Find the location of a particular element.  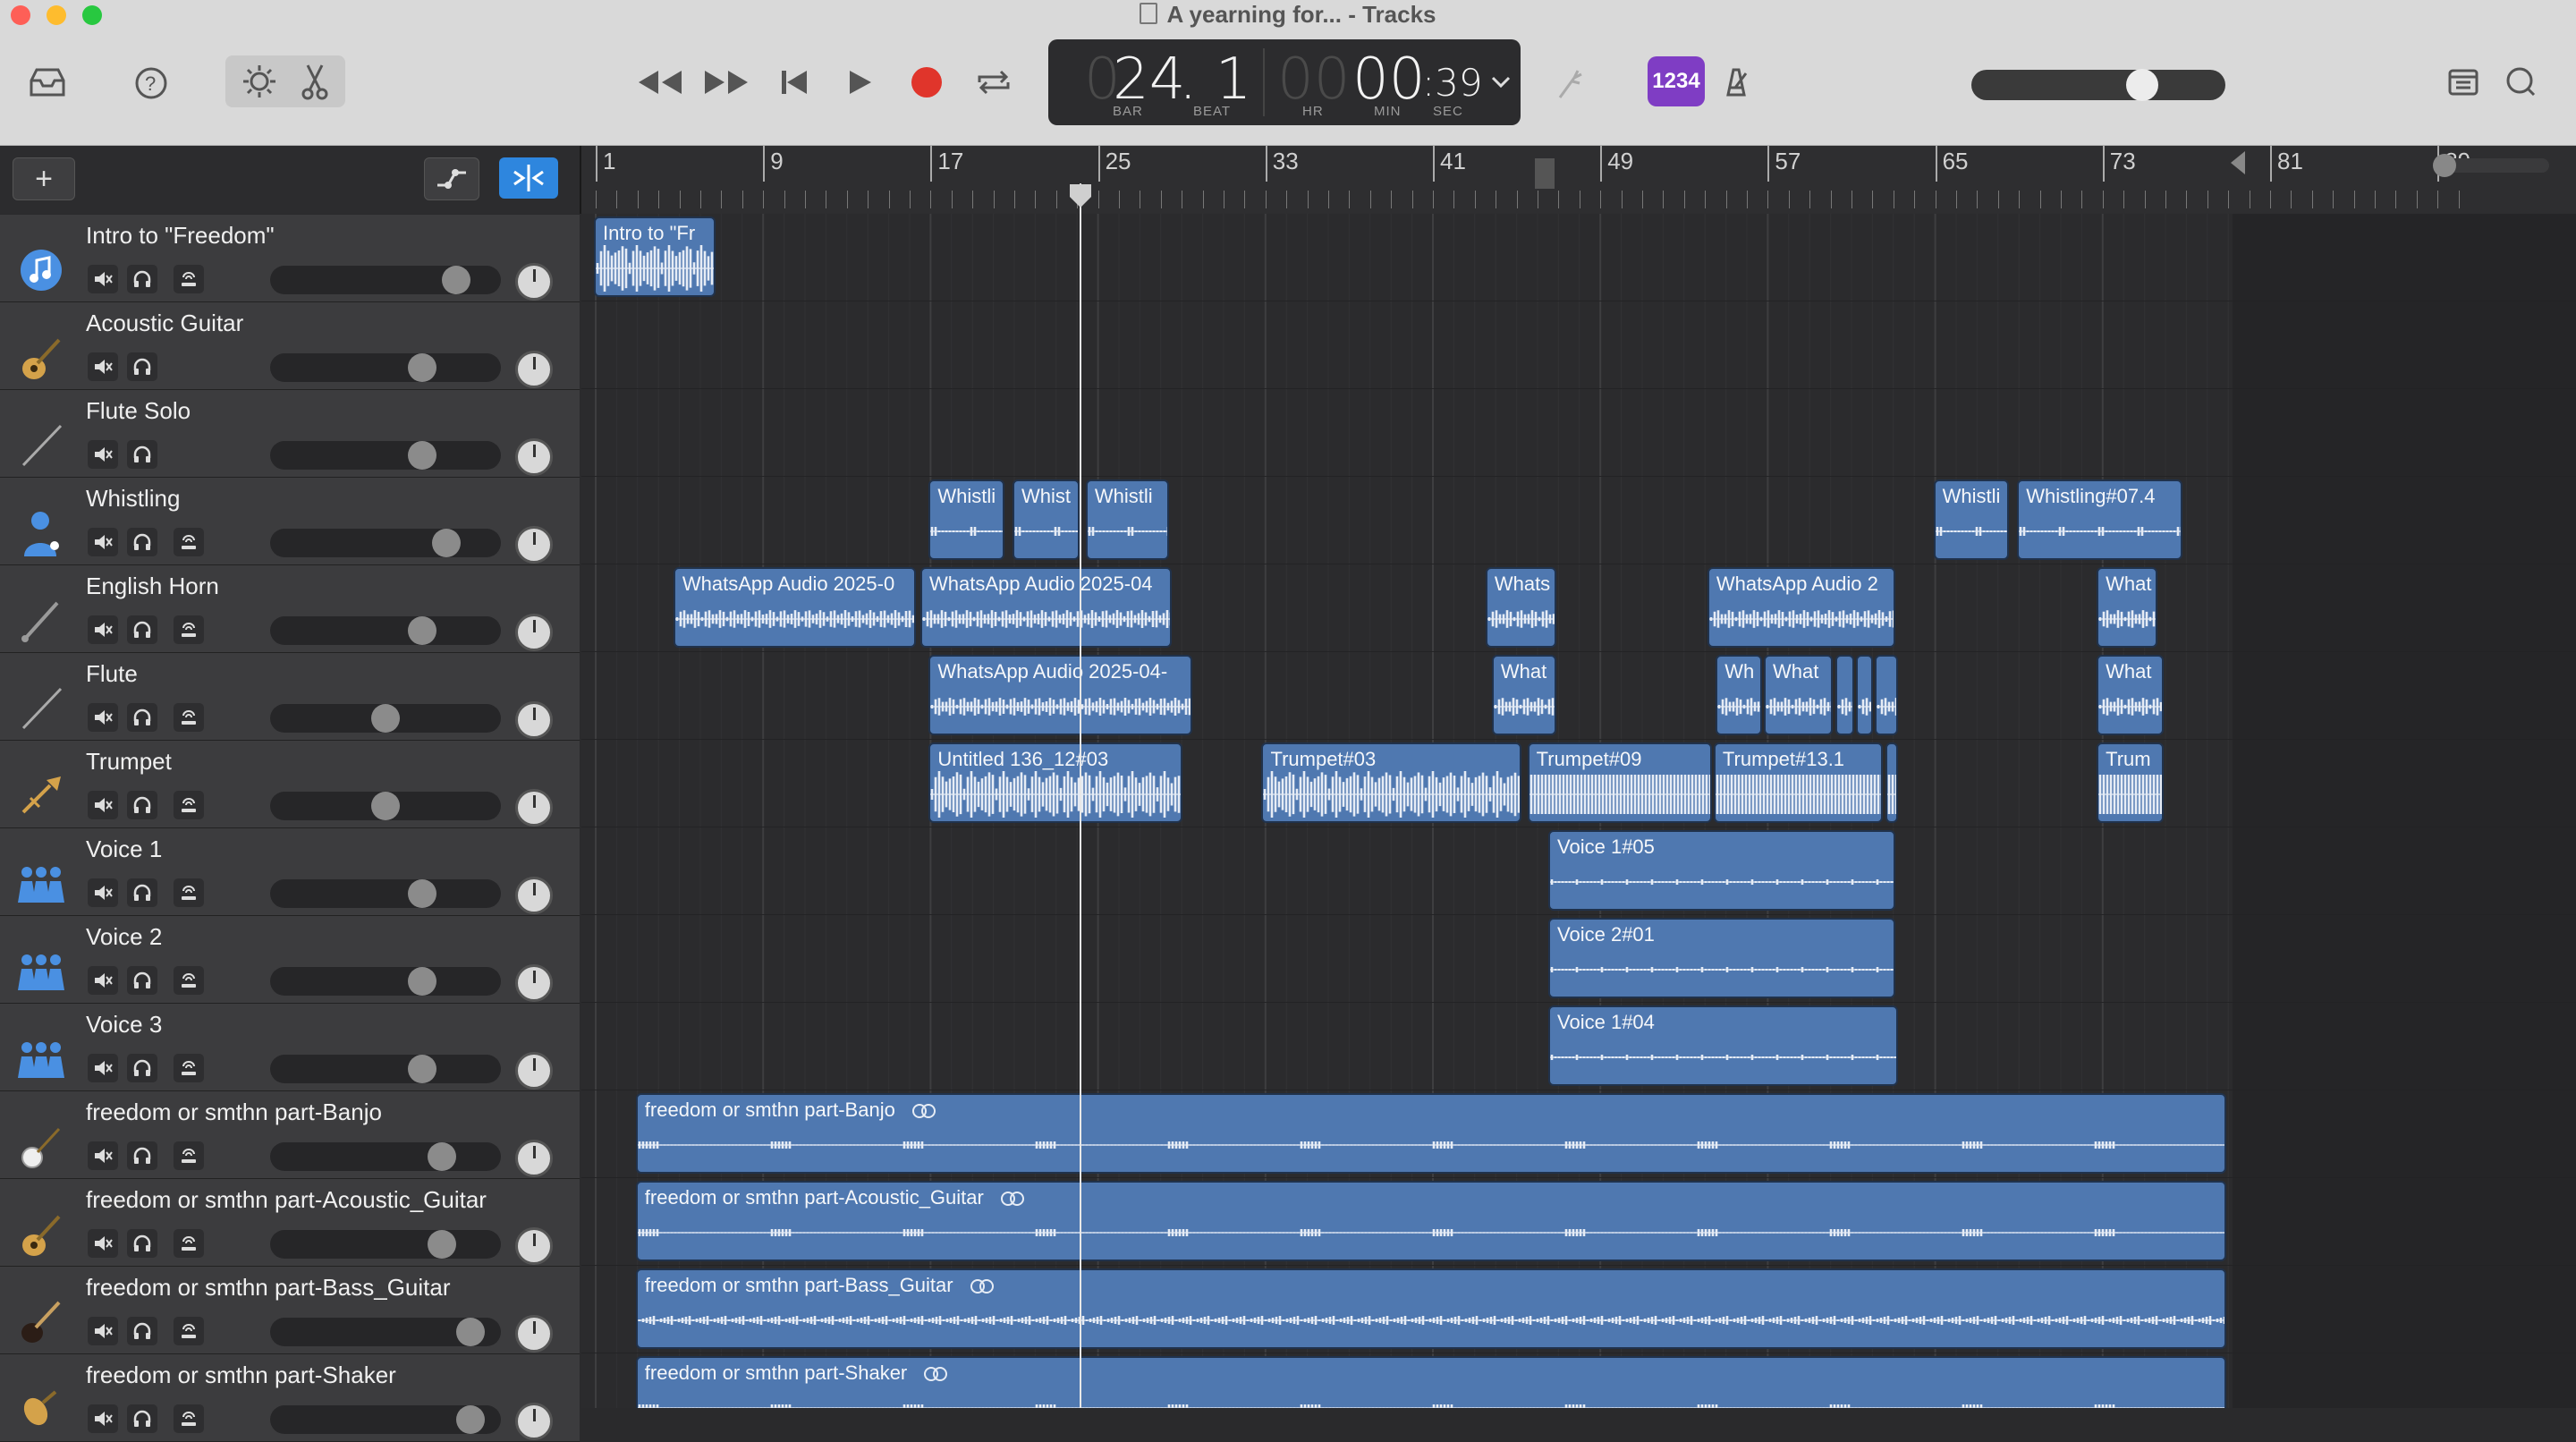

audio-region: WhatsApp Audio 2025-0 is located at coordinates (795, 607).